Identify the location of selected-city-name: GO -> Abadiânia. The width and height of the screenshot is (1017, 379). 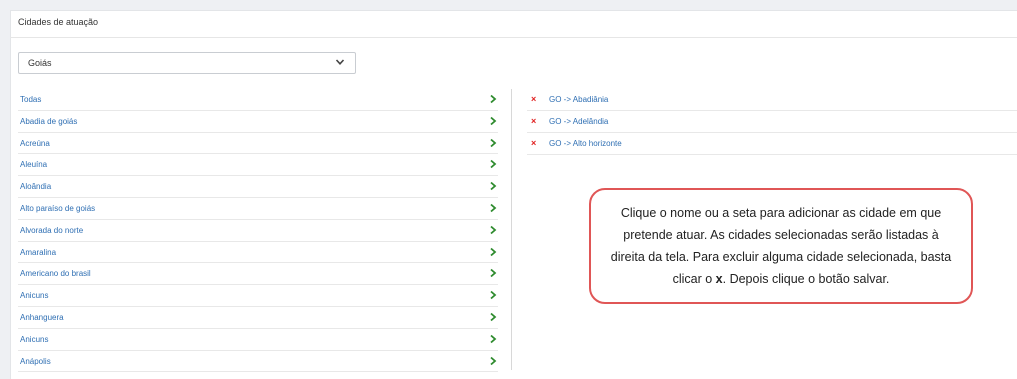
(579, 99).